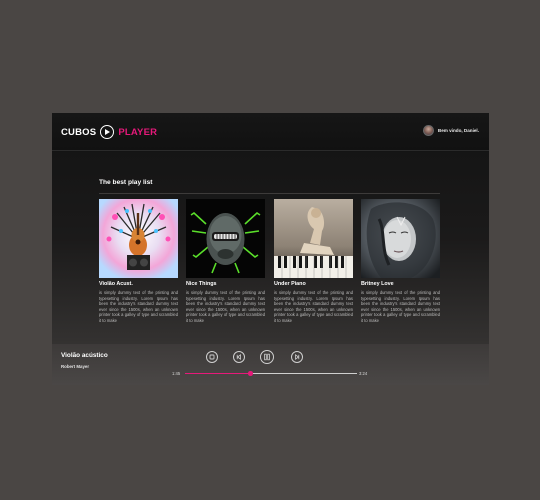 The height and width of the screenshot is (500, 540). Describe the element at coordinates (176, 373) in the screenshot. I see `current-time: 1:45` at that location.